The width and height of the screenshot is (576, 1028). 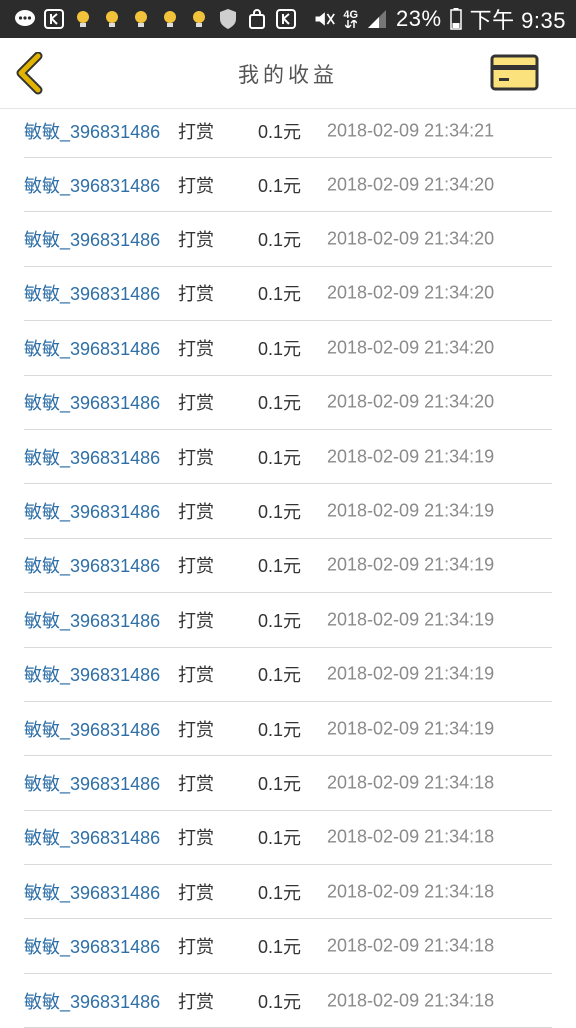 I want to click on notification-icons, so click(x=155, y=19).